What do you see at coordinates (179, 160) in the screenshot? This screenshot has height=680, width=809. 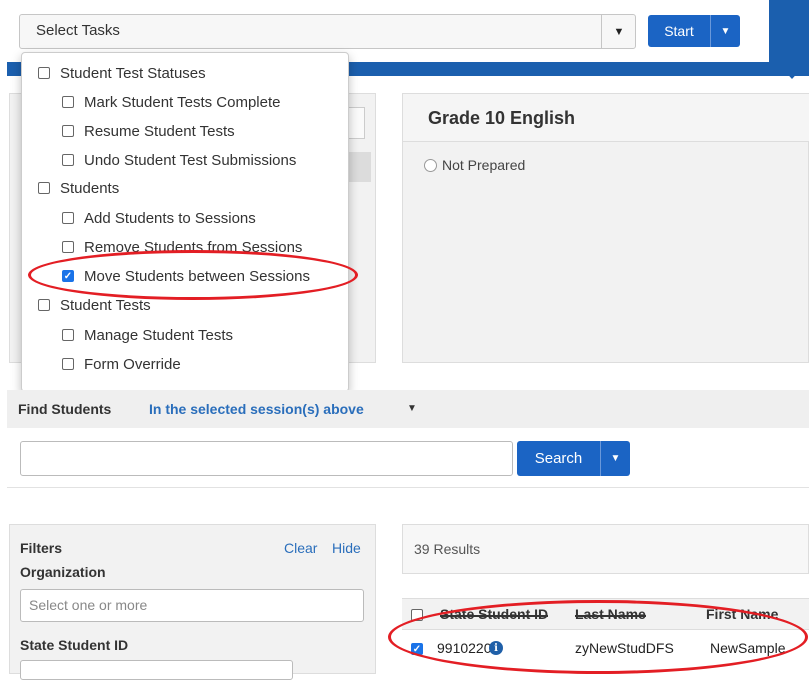 I see `menu-item-undo-student-test-submissions: Undo Student Test Submissions` at bounding box center [179, 160].